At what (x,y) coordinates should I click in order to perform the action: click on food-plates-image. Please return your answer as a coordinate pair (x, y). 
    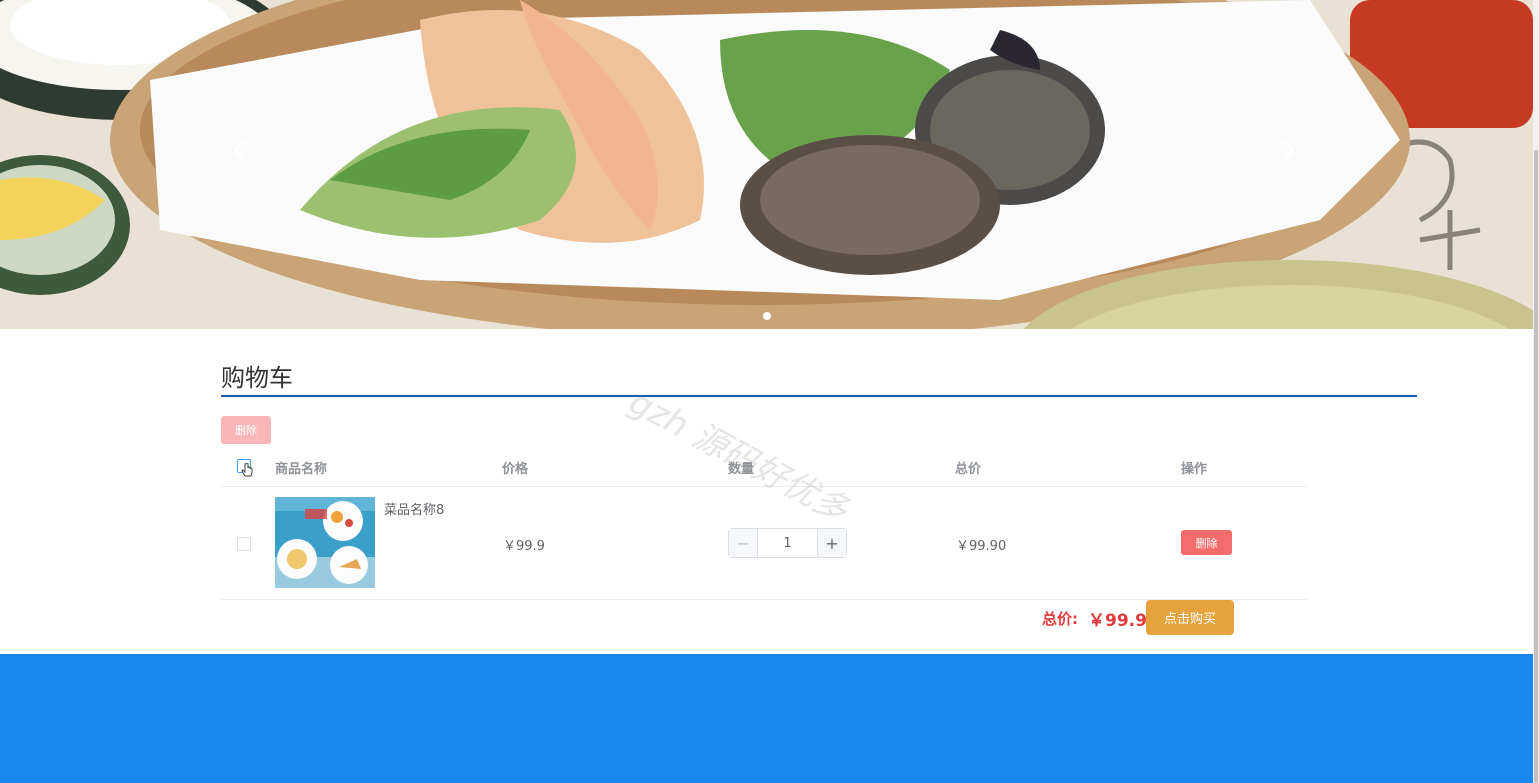
    Looking at the image, I should click on (325, 542).